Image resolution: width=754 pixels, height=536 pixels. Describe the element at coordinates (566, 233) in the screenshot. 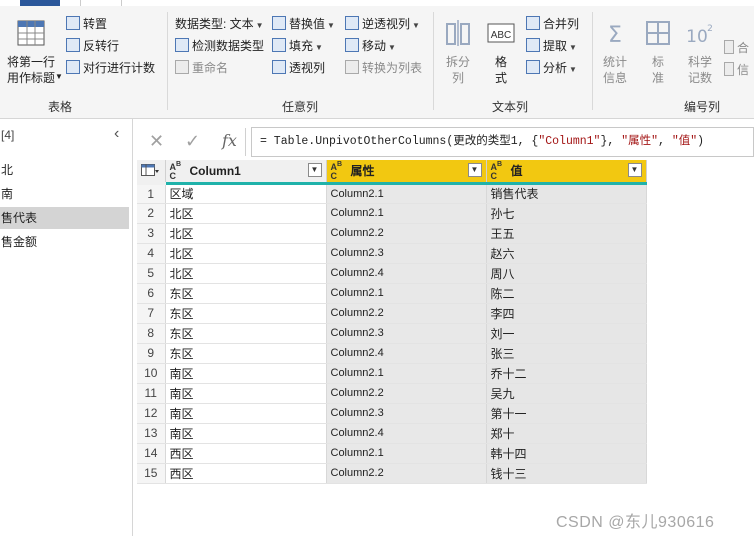

I see `cell-value: 王五` at that location.